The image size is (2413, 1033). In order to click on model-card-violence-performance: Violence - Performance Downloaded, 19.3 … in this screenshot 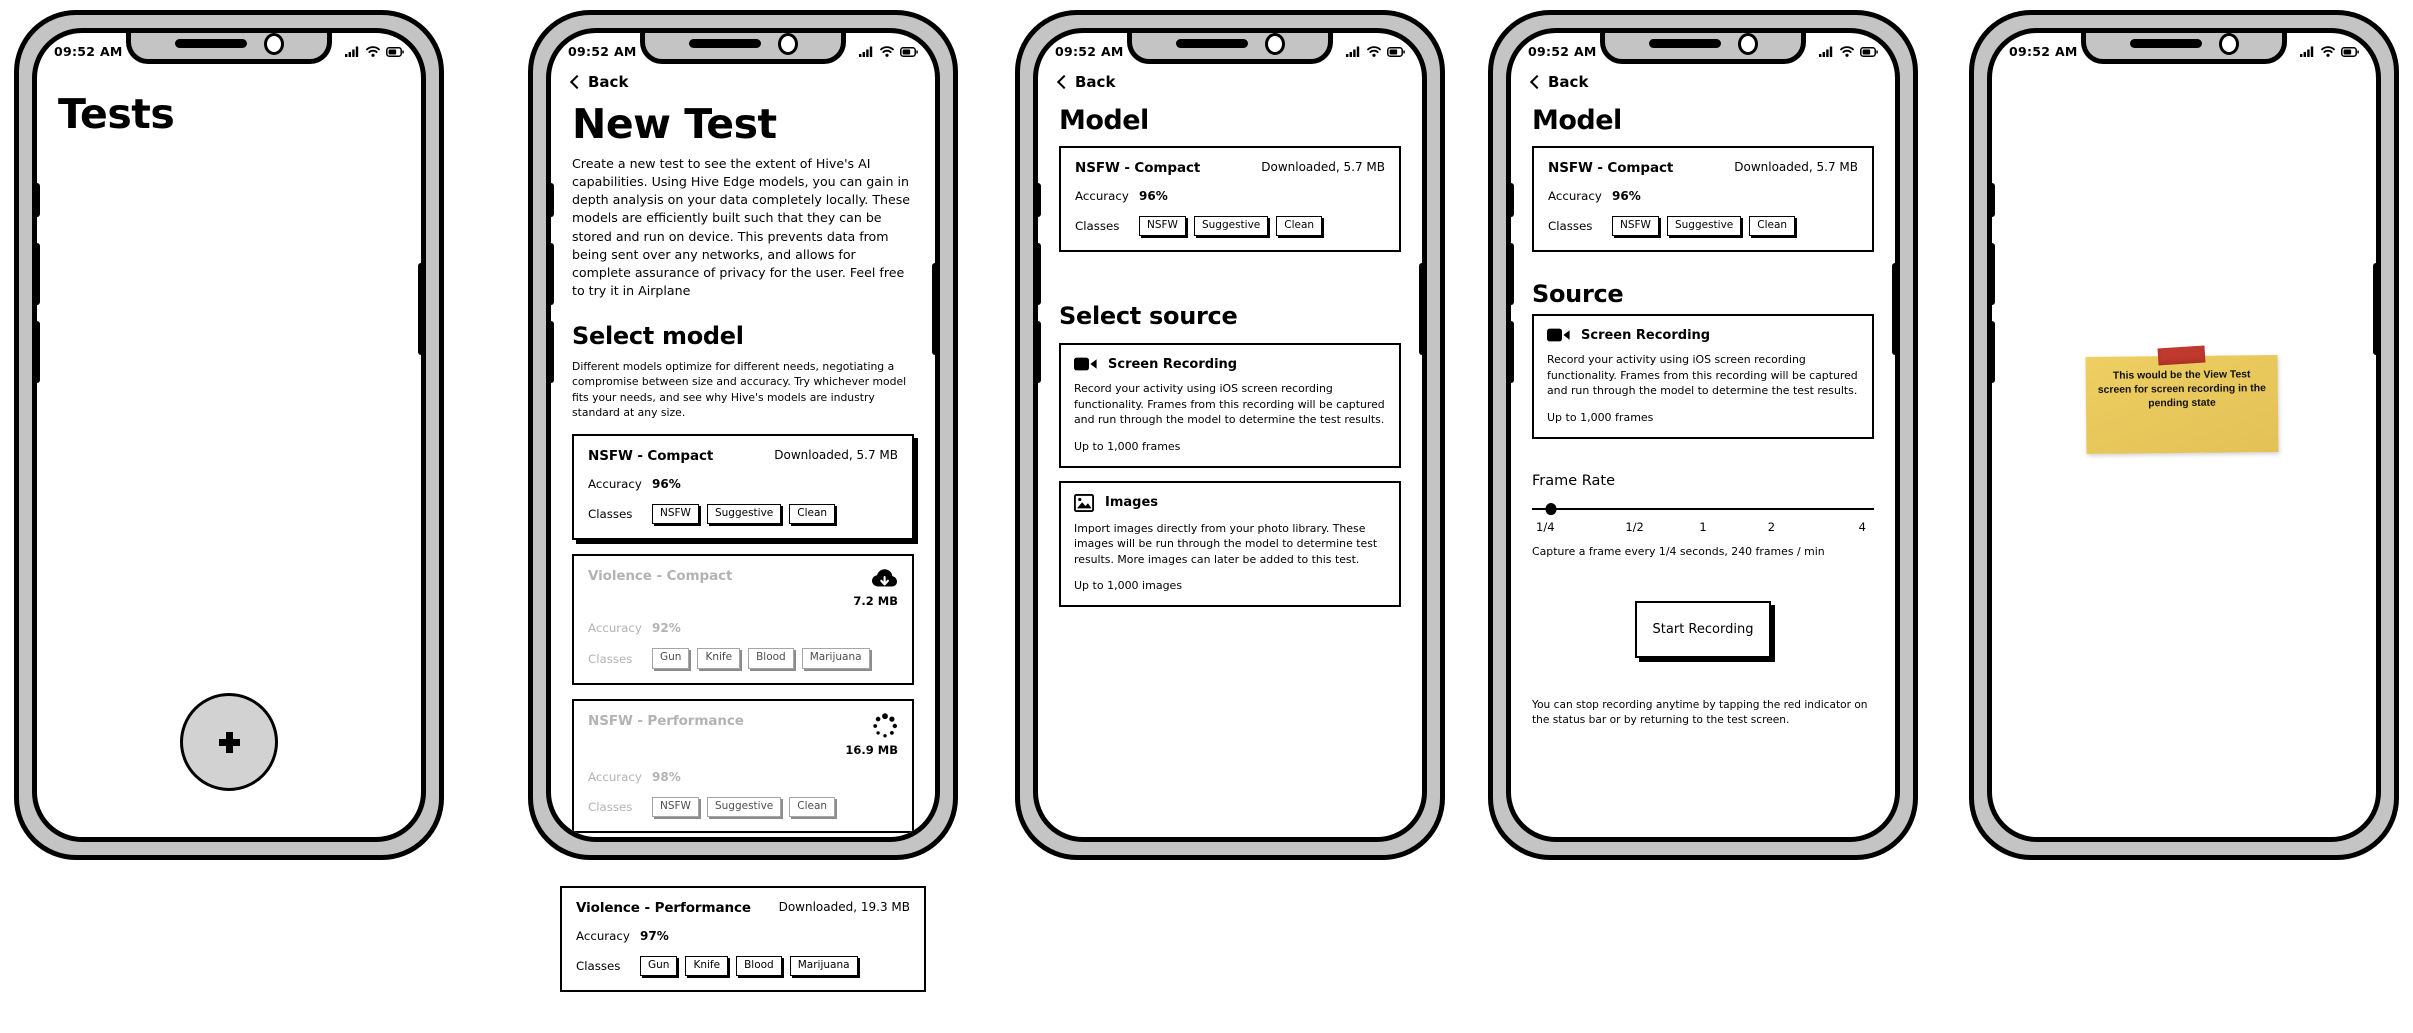, I will do `click(743, 939)`.